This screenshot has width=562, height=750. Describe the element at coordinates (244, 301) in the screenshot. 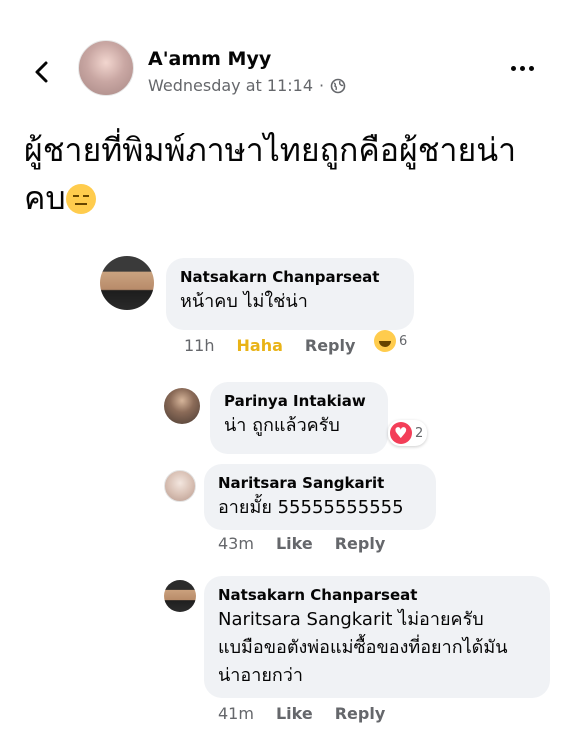

I see `comment-text: หน้าคบ ไม่ใช่น่า` at that location.